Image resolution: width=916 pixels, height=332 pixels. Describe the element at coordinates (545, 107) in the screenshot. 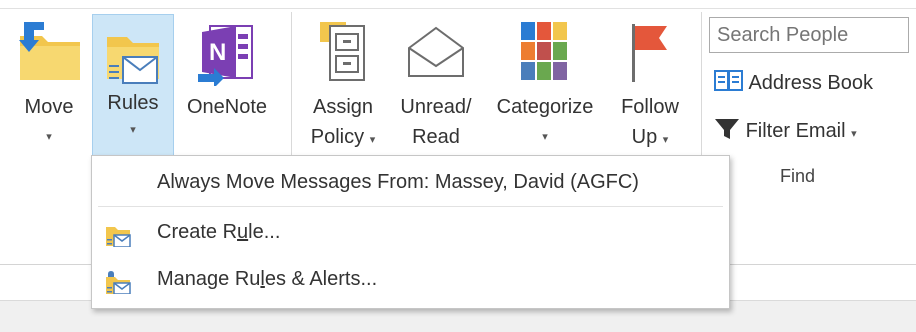

I see `categorize-label: Categorize` at that location.